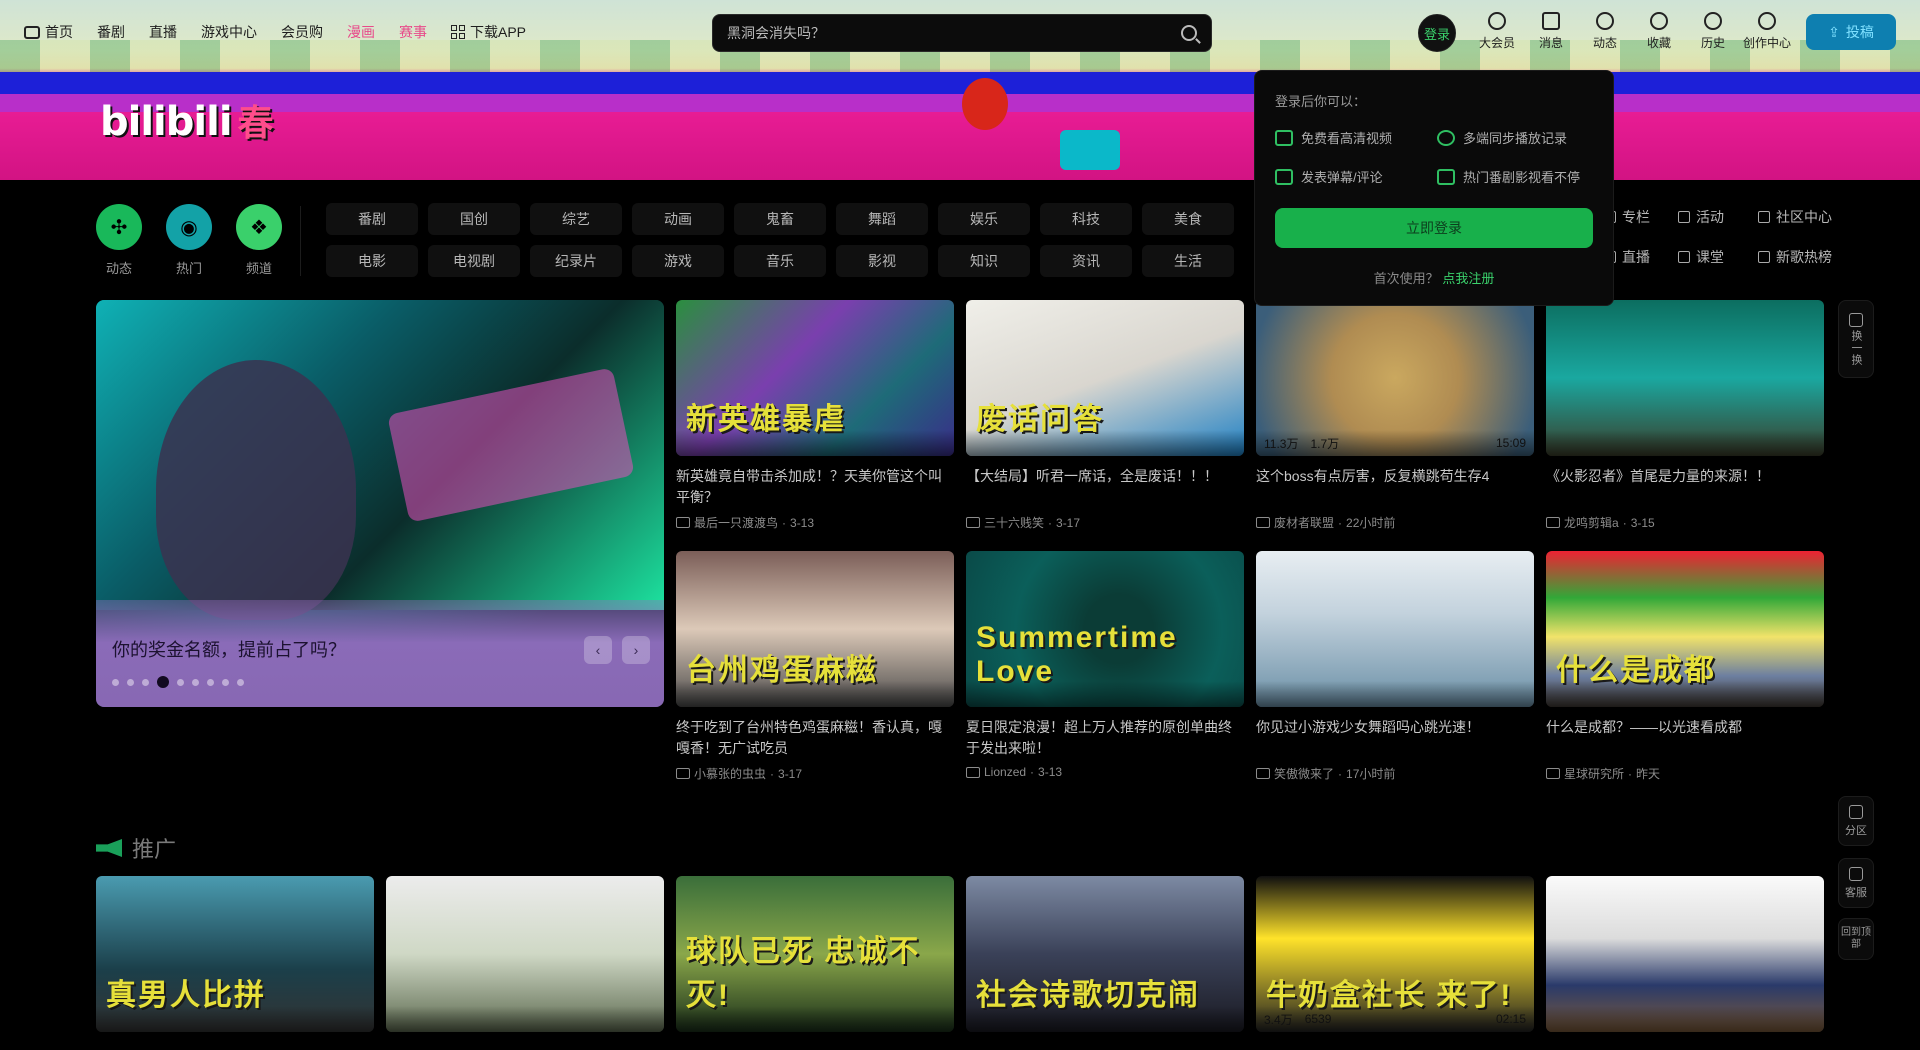  I want to click on video-card: 社会诗歌切克闹, so click(1105, 954).